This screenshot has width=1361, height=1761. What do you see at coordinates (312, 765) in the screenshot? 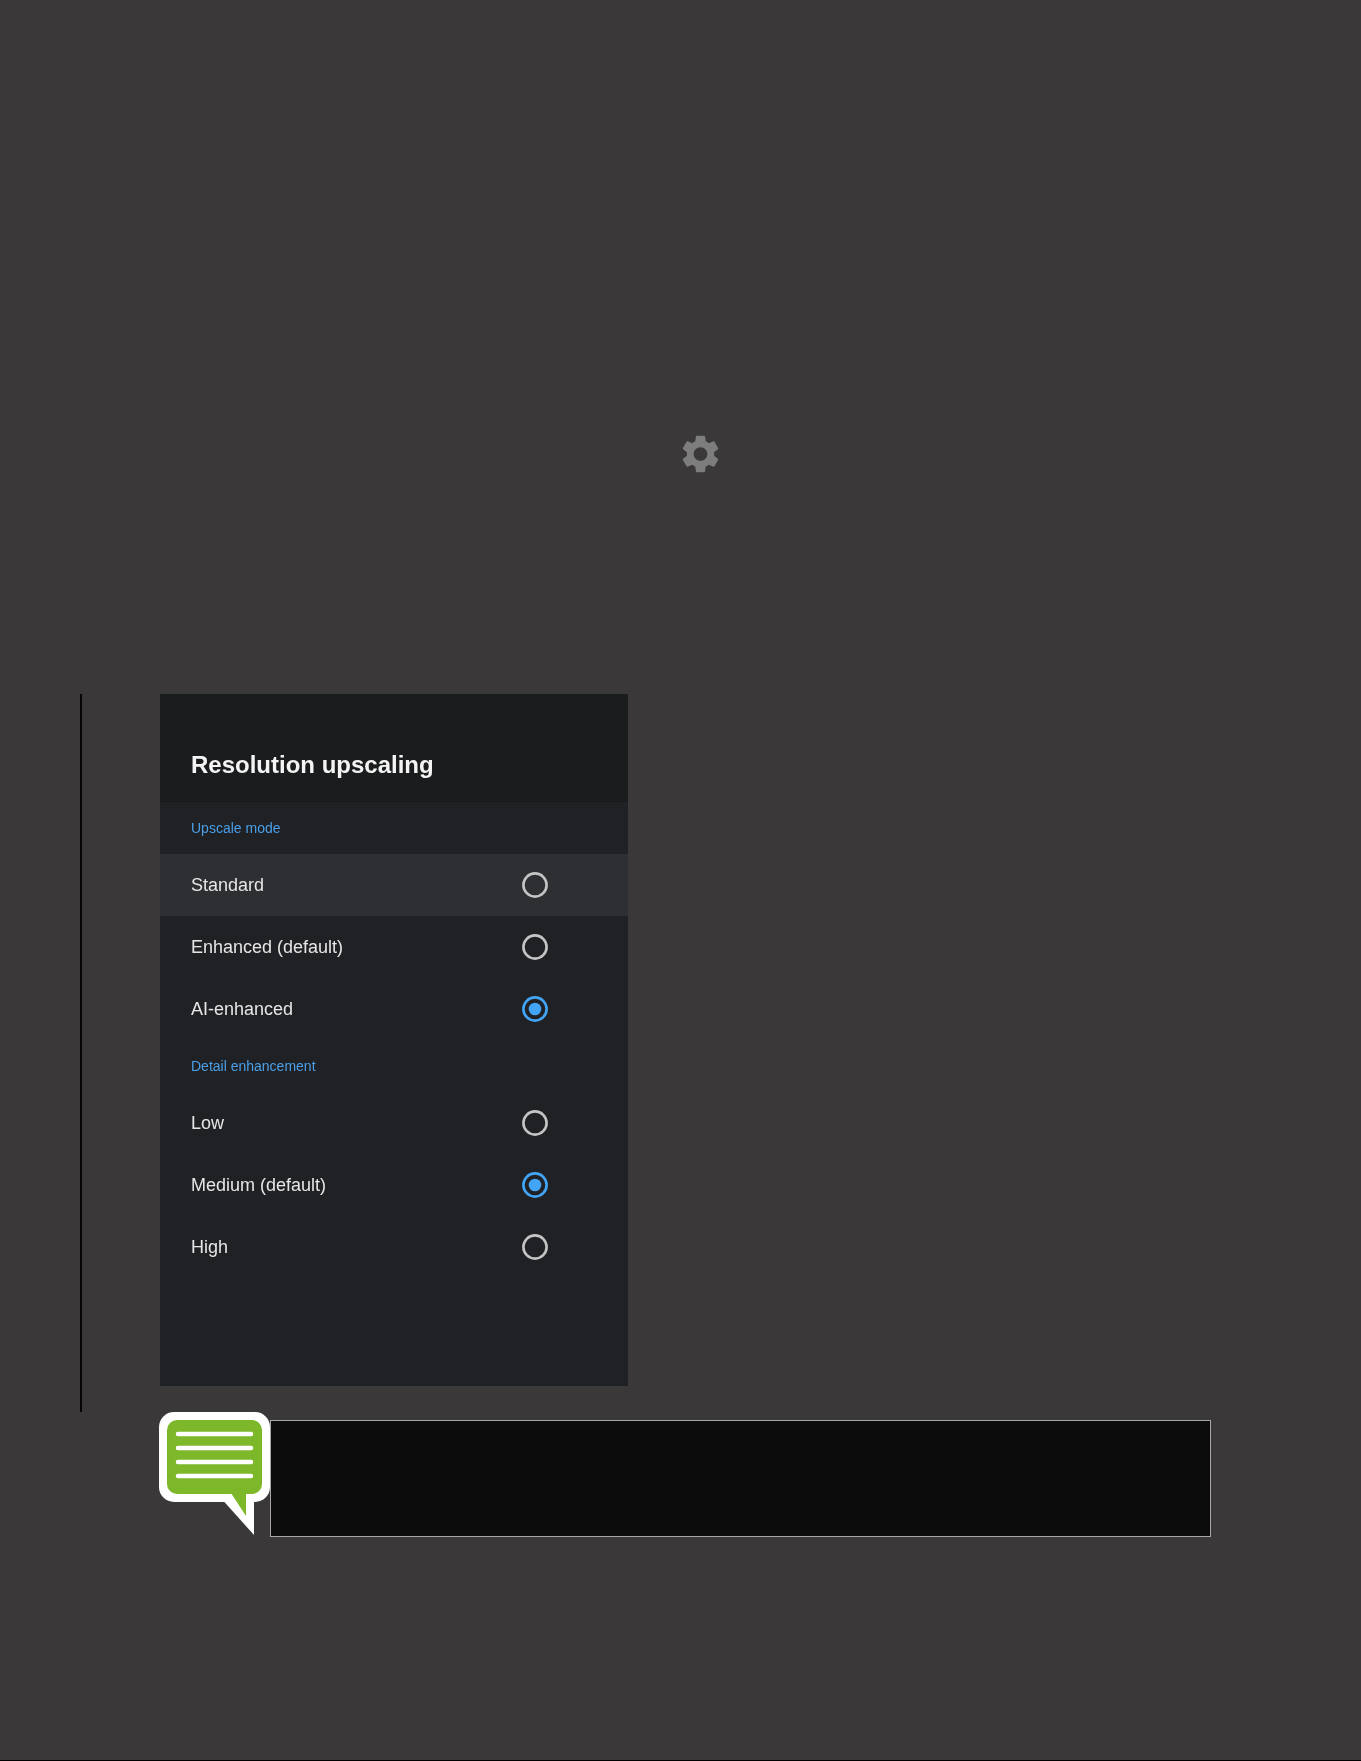
I see `panel-title: Resolution upscaling` at bounding box center [312, 765].